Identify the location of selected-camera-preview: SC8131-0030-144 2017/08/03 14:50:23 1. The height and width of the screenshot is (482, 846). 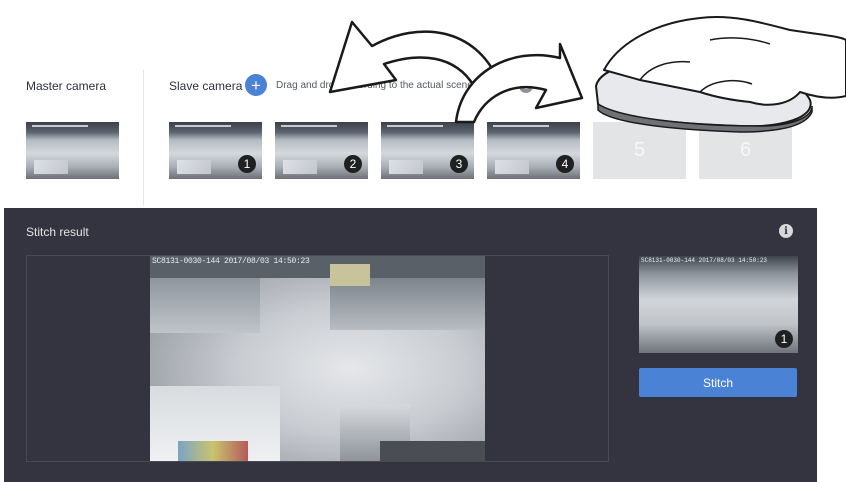
(718, 304).